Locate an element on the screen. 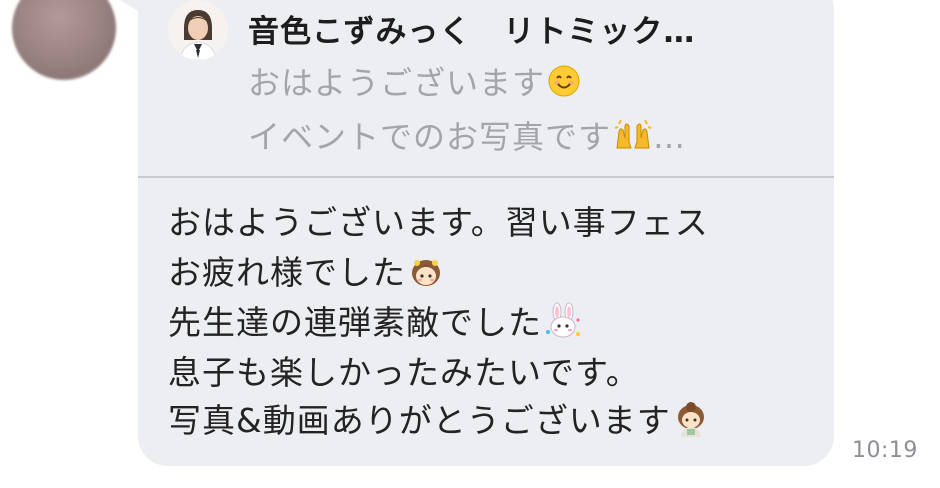  message-body-line-3: 先生達の連弾素敵でした is located at coordinates (375, 322).